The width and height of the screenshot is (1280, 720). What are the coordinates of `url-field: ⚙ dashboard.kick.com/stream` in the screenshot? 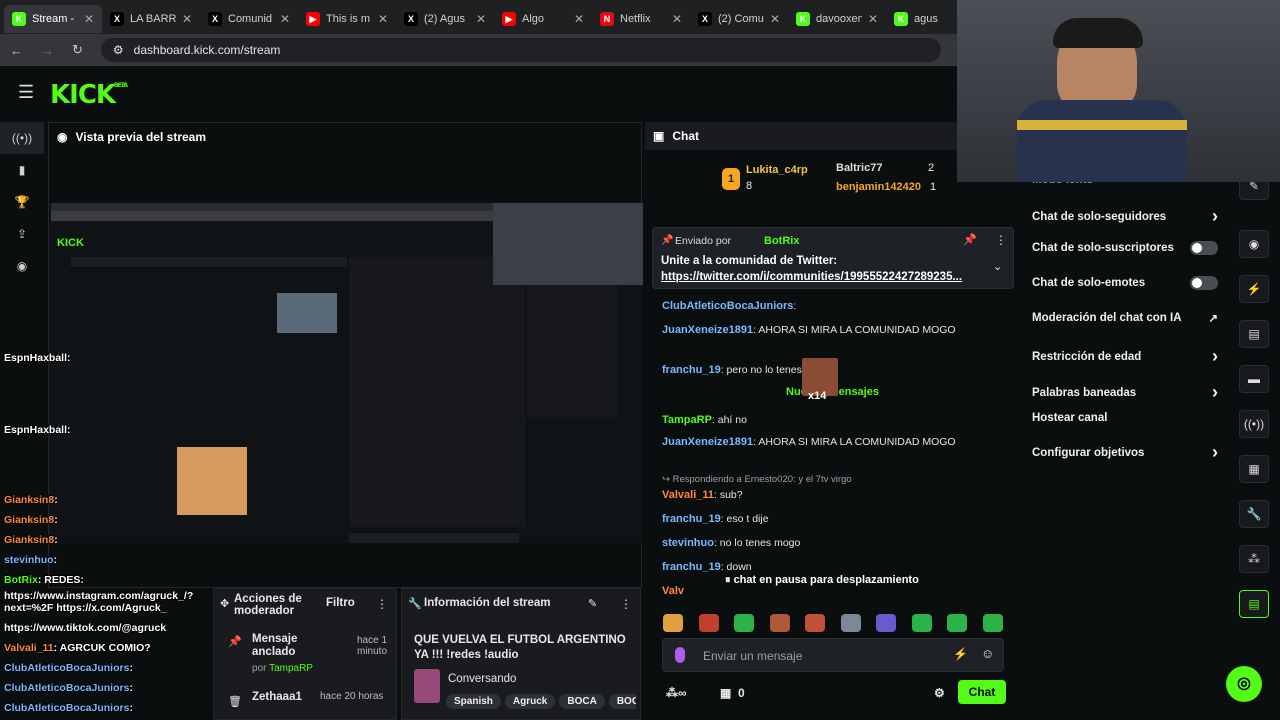 It's located at (520, 50).